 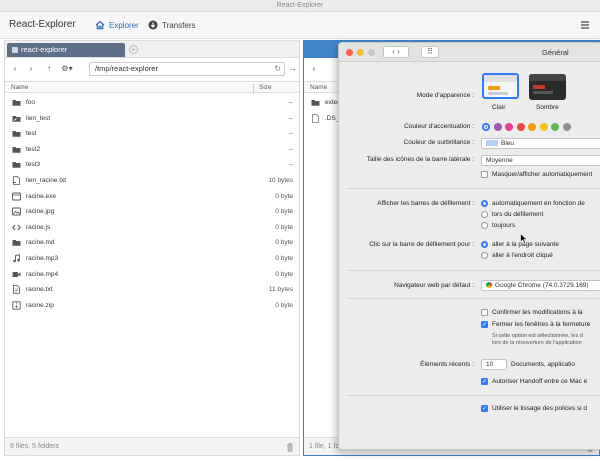 What do you see at coordinates (537, 336) in the screenshot?
I see `close-windows-note-1: Si cette option est sélectionnée, les d` at bounding box center [537, 336].